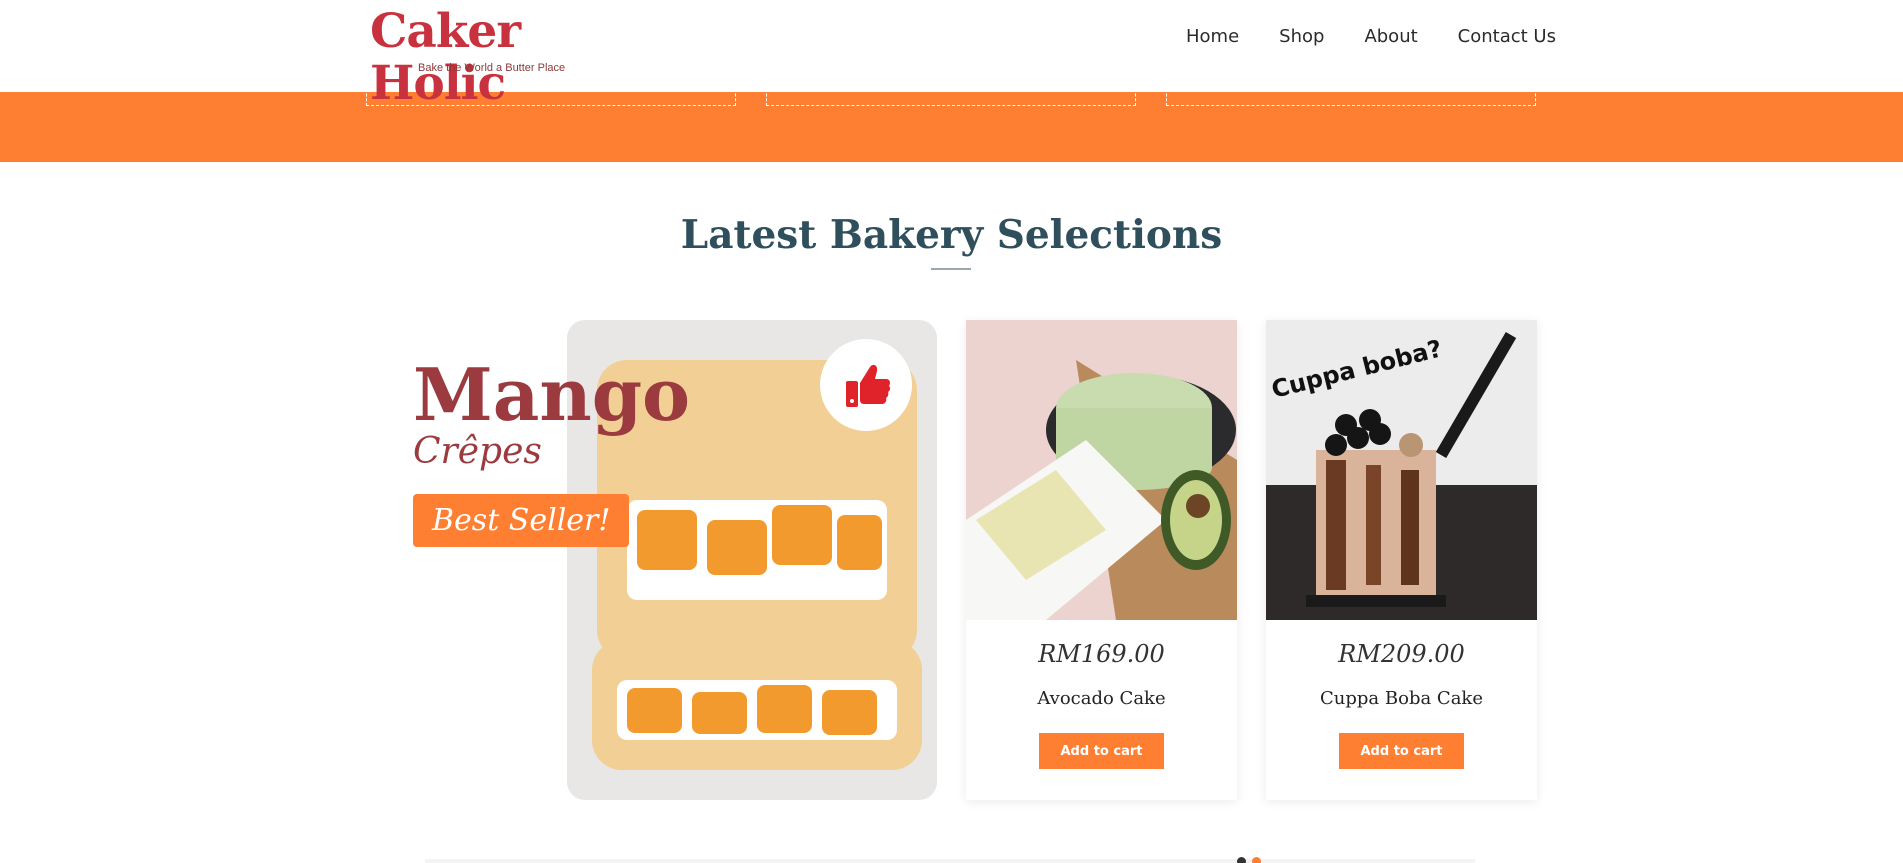 The height and width of the screenshot is (863, 1903). What do you see at coordinates (477, 451) in the screenshot?
I see `promo-subtitle: Crêpes` at bounding box center [477, 451].